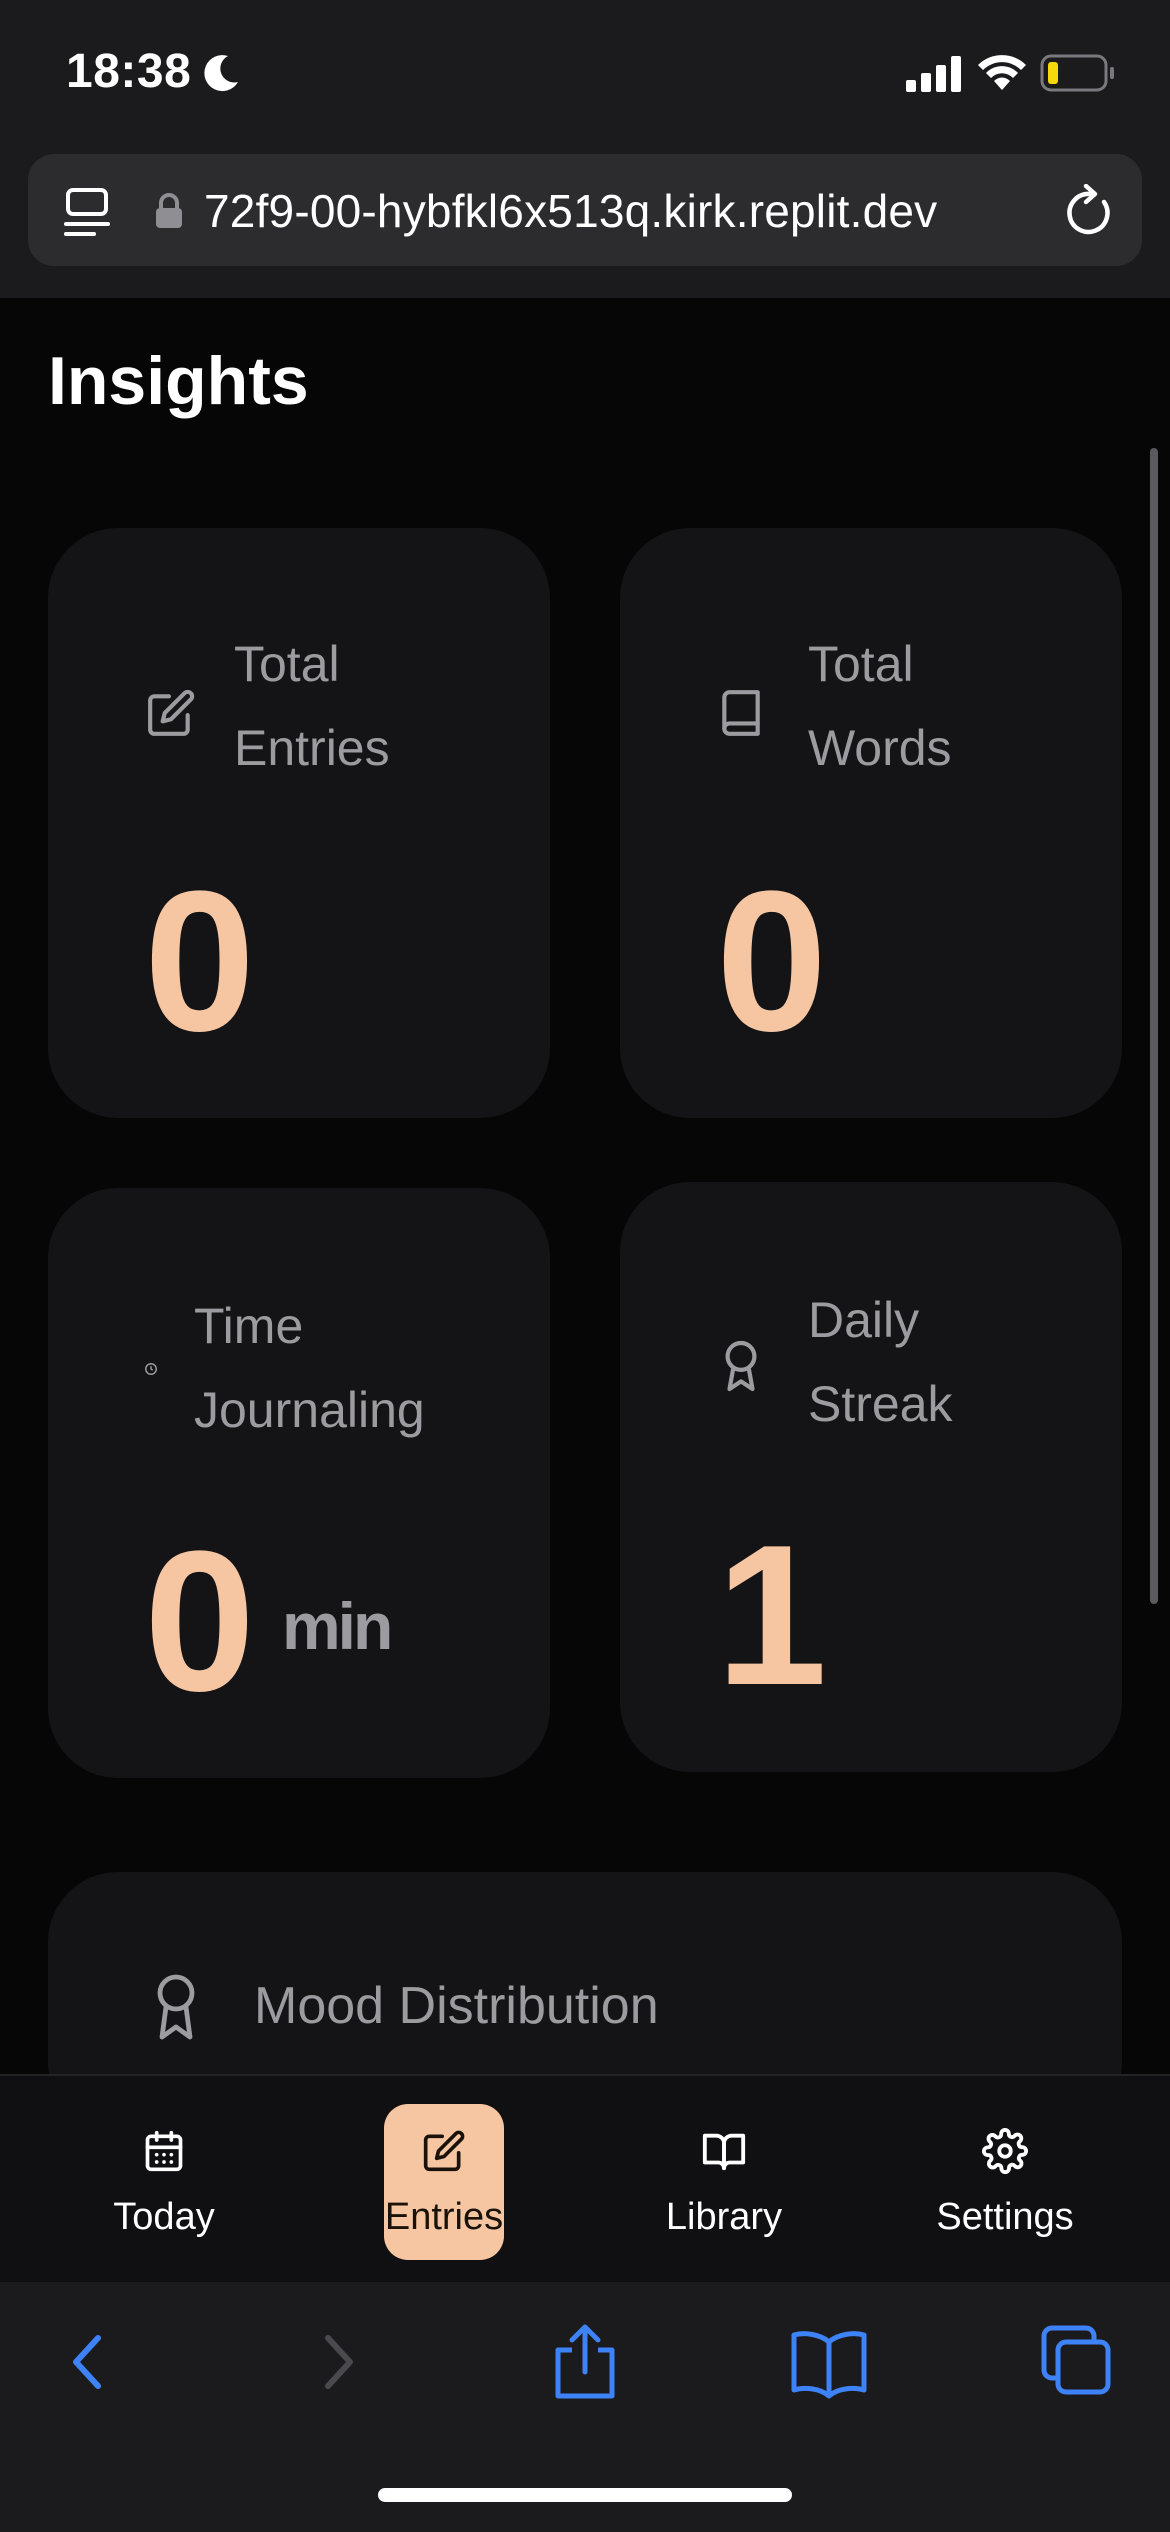  What do you see at coordinates (871, 823) in the screenshot?
I see `total-words-card: Total Words 0` at bounding box center [871, 823].